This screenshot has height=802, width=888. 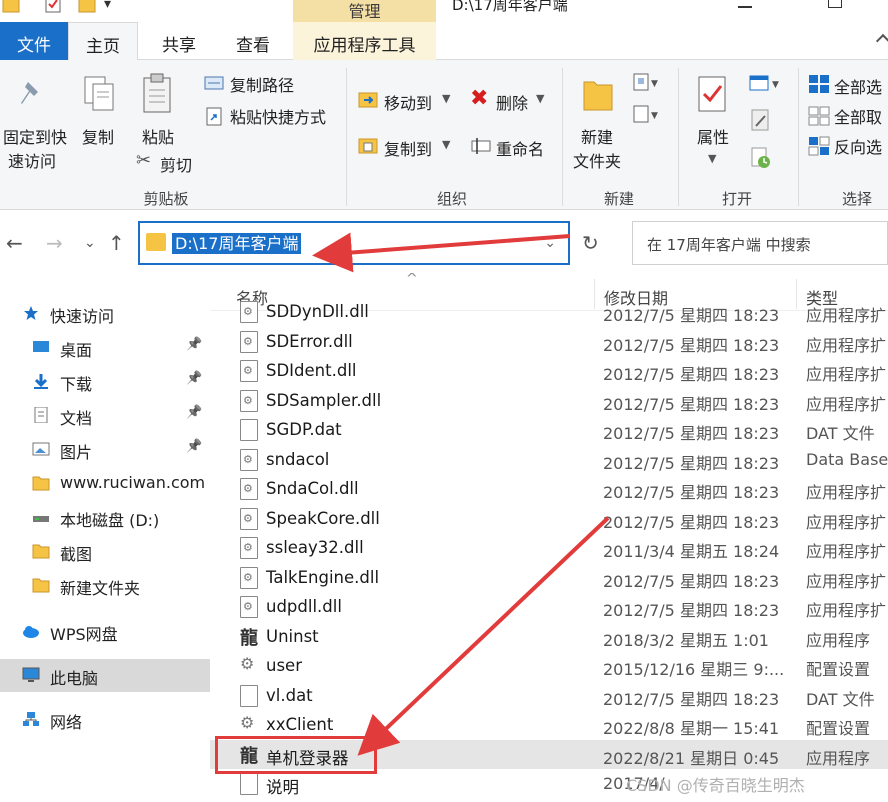 I want to click on sidebar-item-label: www.ruciwan.com, so click(x=133, y=482).